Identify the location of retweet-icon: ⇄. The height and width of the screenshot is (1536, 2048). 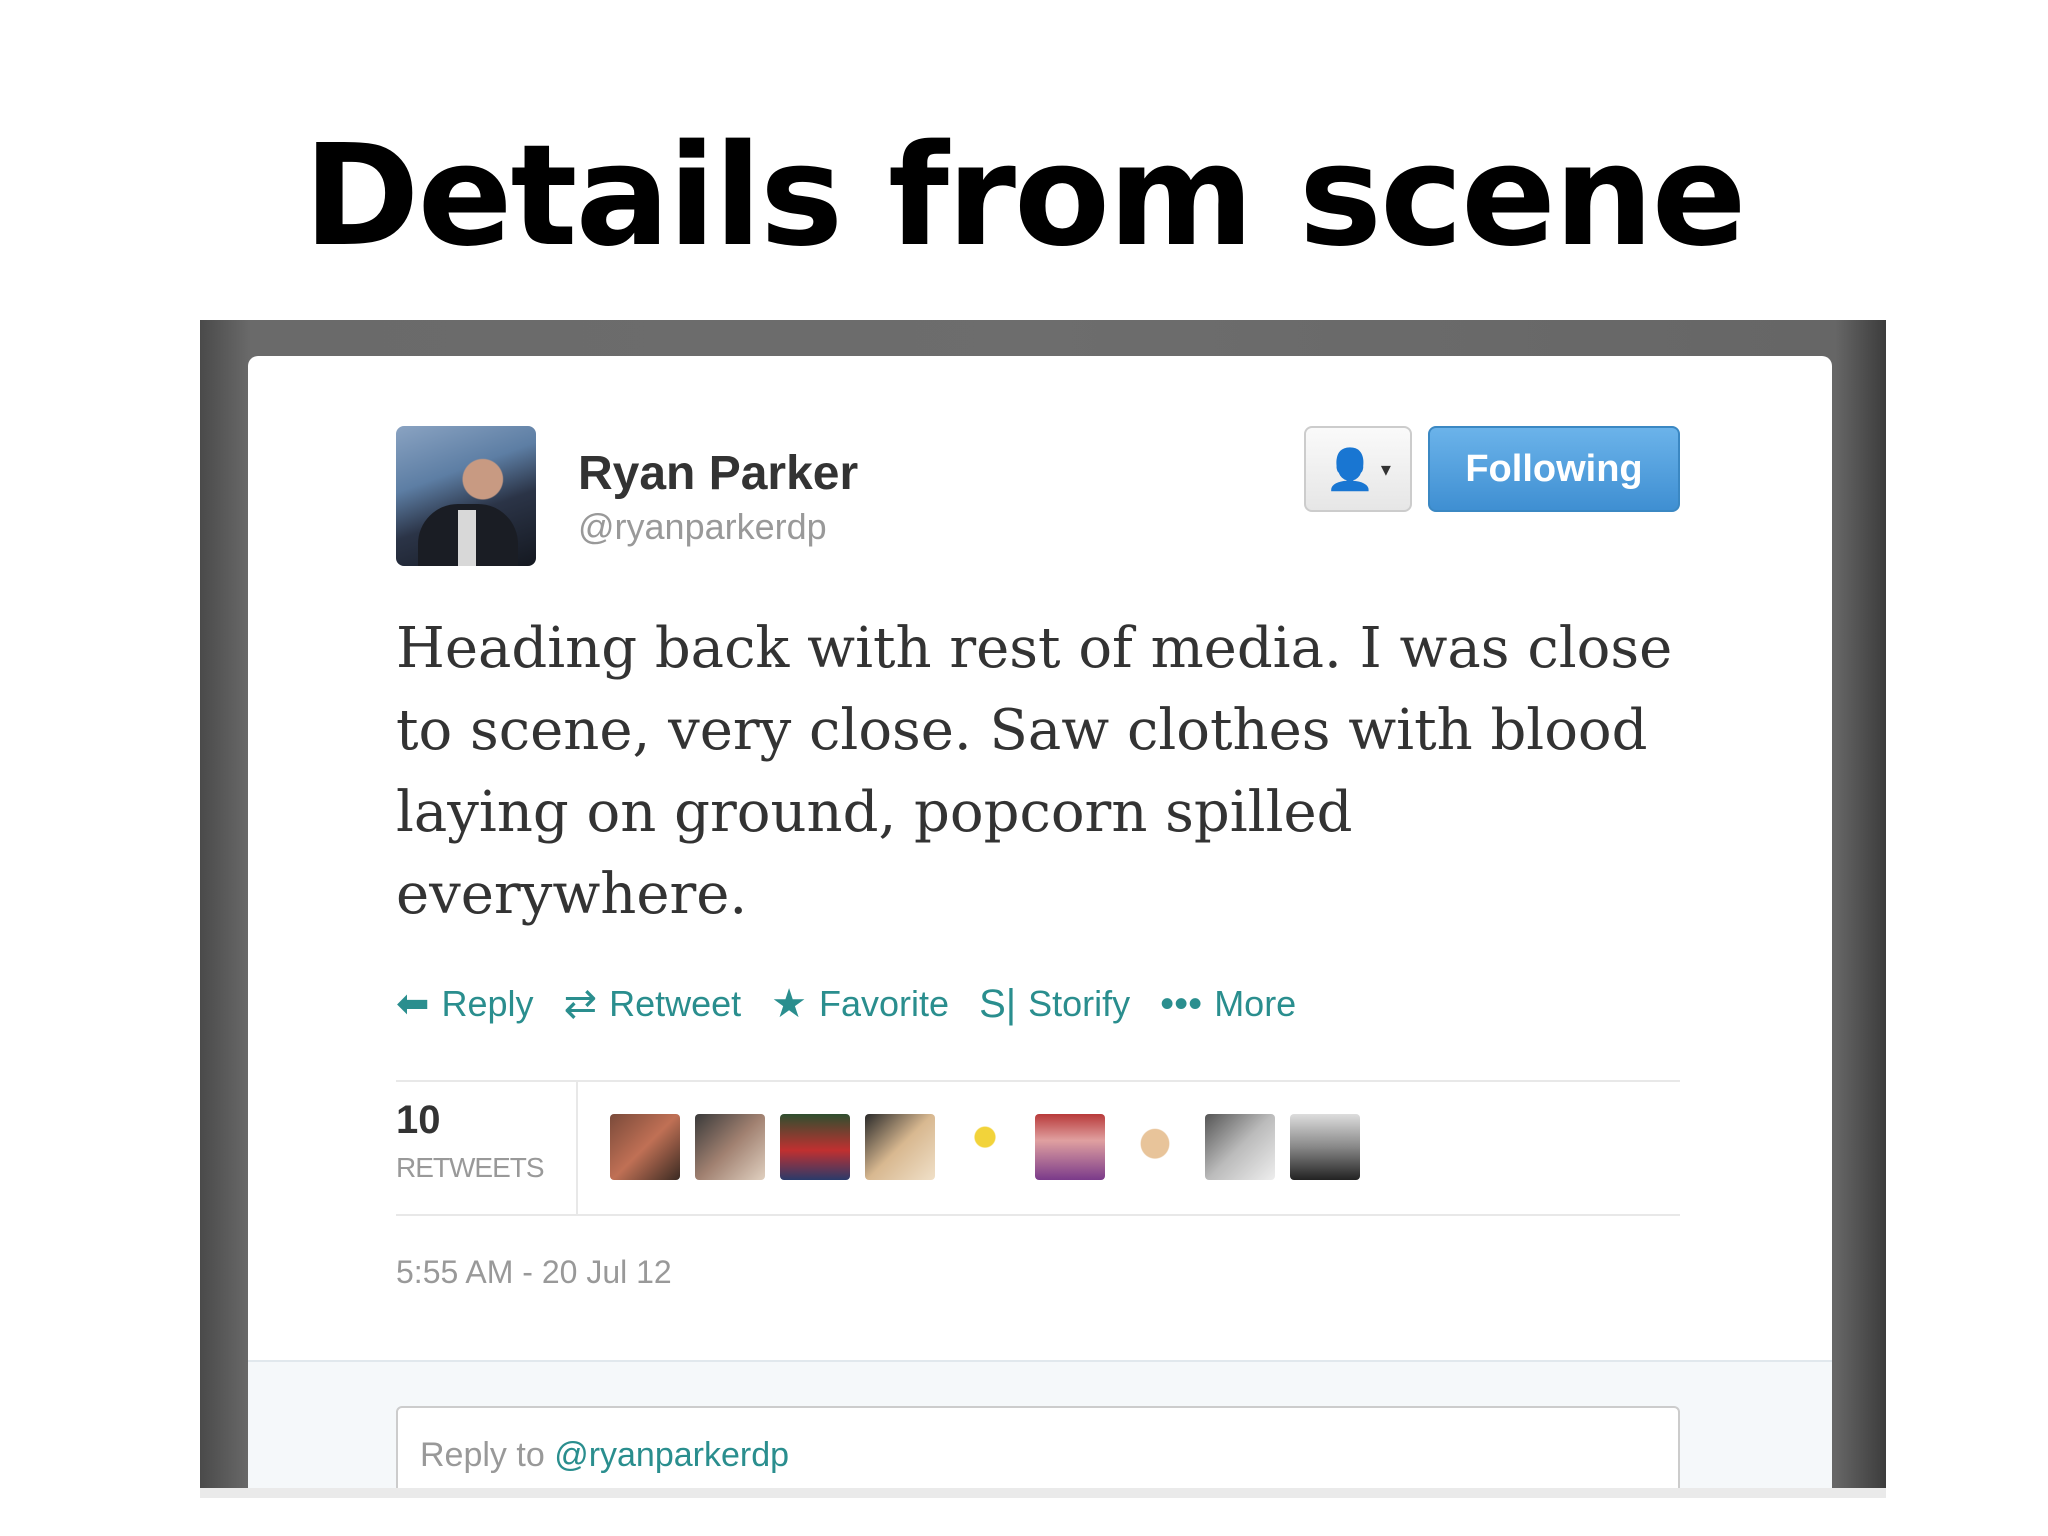
(580, 1004).